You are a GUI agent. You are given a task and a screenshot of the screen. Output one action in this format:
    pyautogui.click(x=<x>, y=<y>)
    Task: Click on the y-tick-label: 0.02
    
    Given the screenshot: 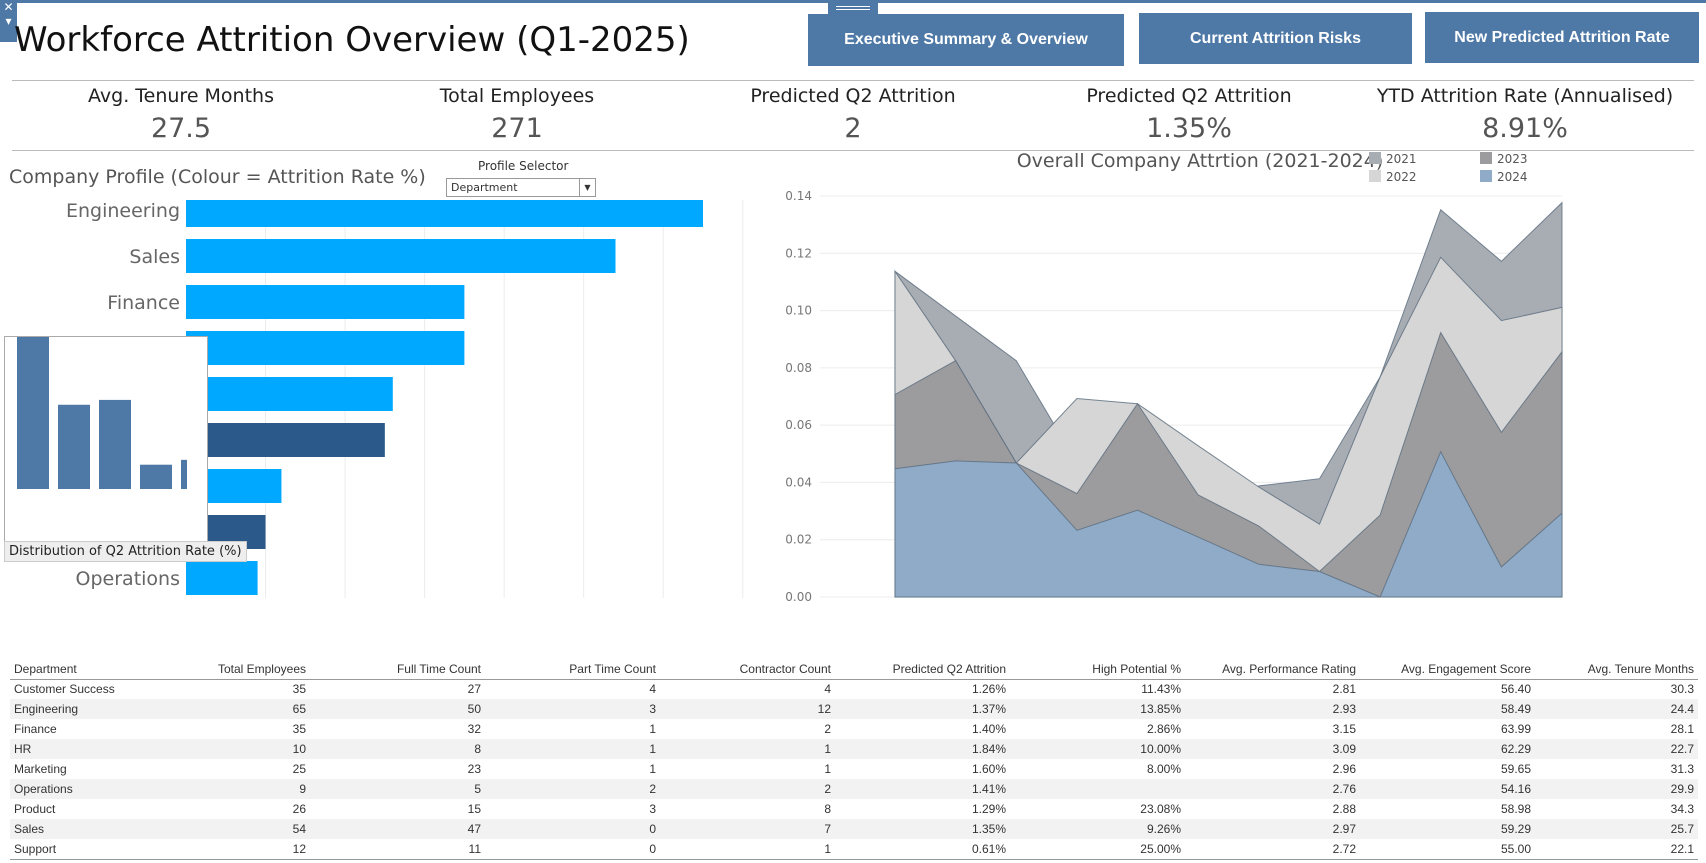 What is the action you would take?
    pyautogui.click(x=798, y=540)
    